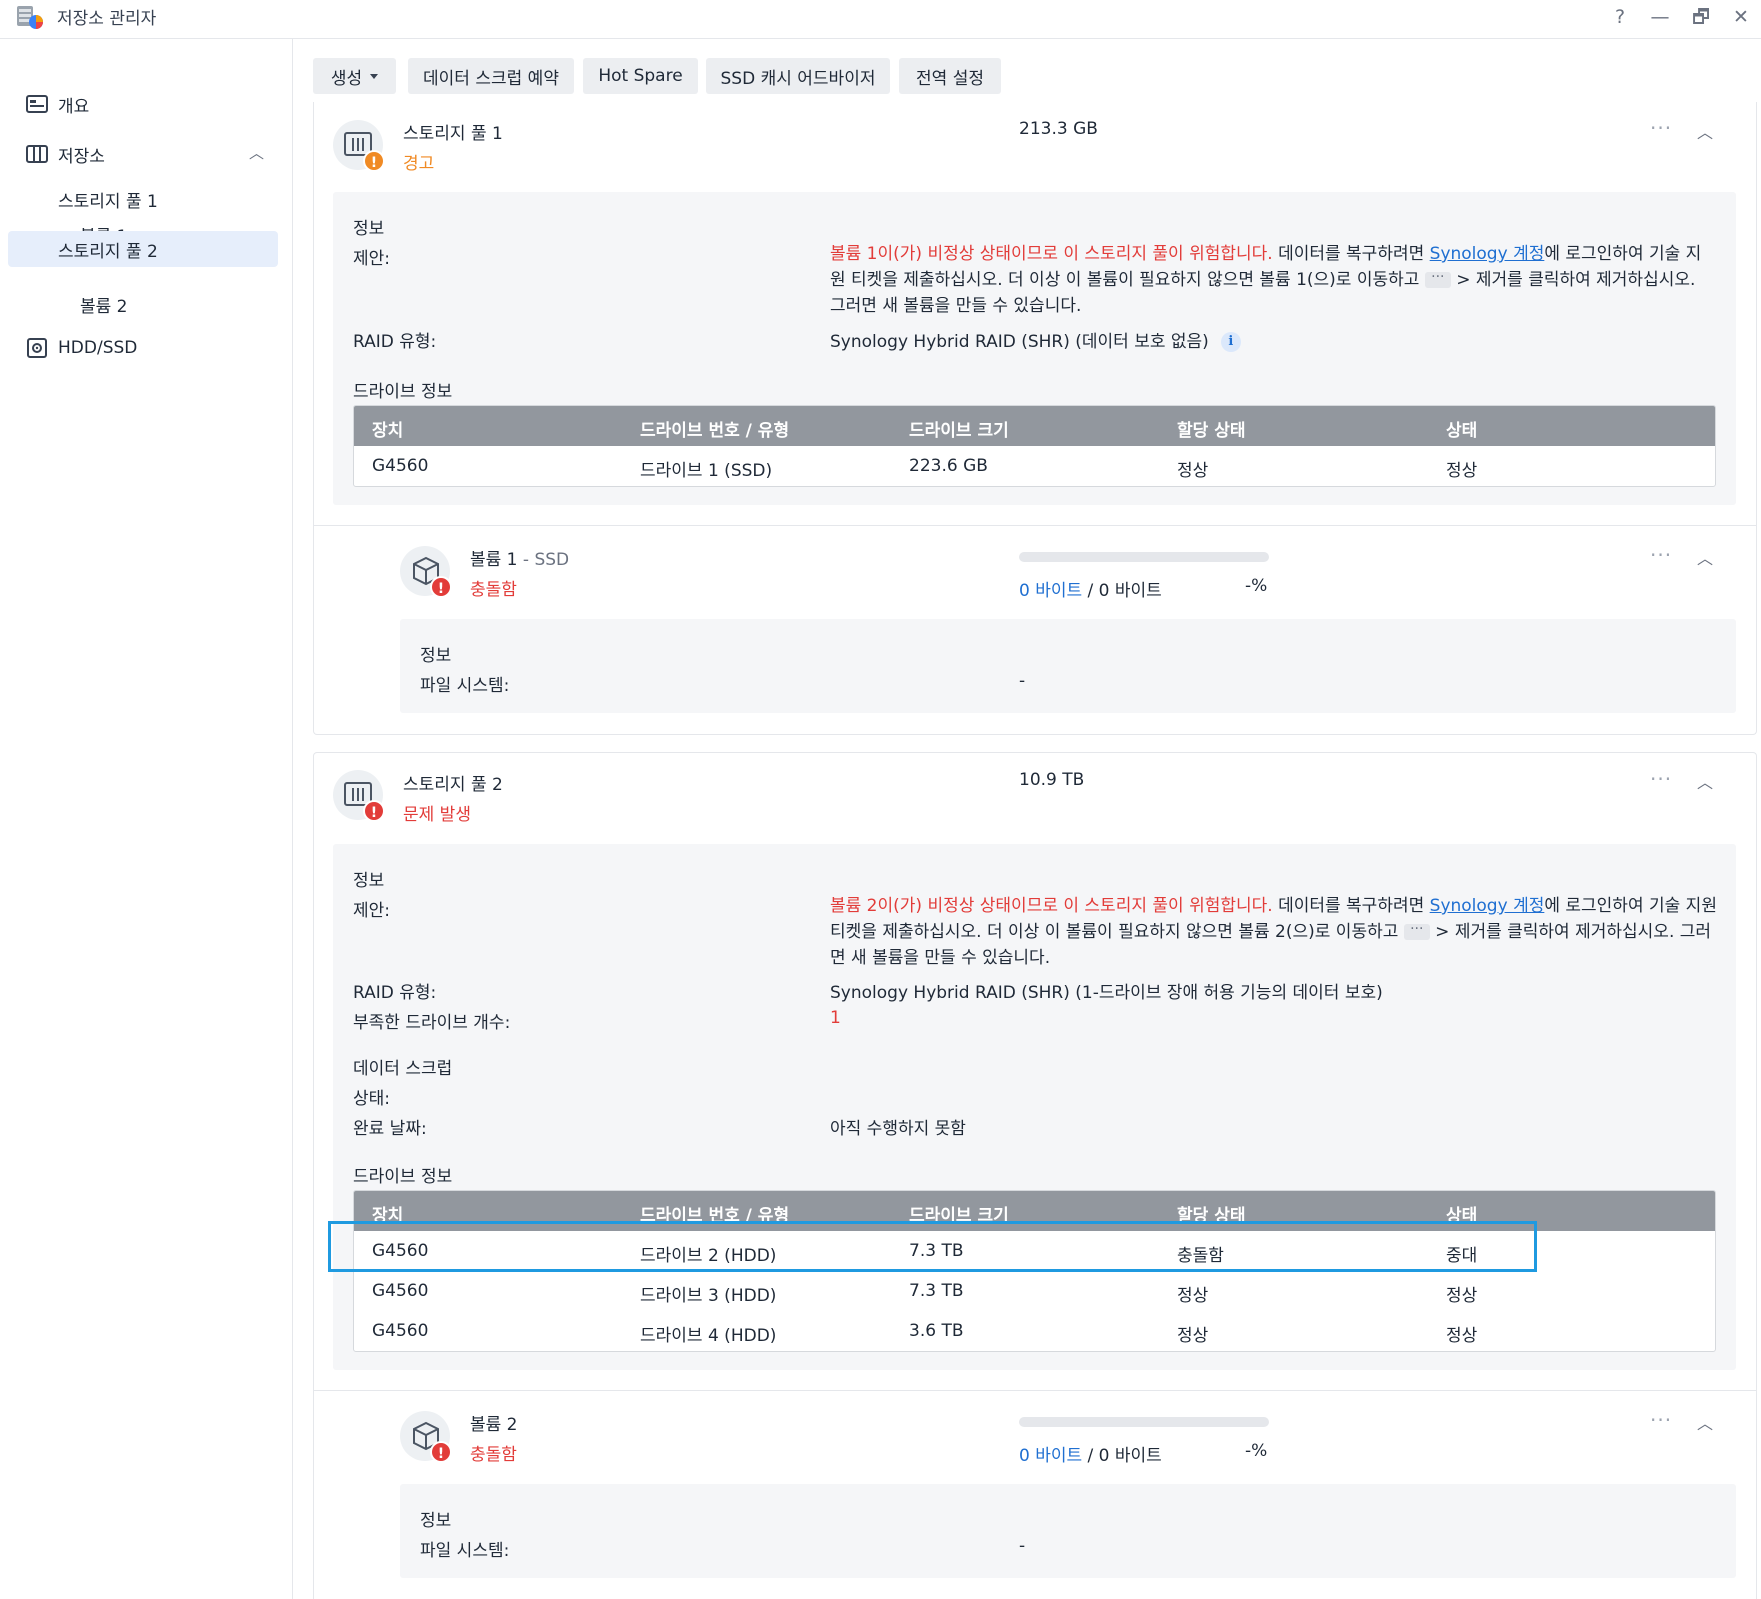 Image resolution: width=1761 pixels, height=1599 pixels. I want to click on overview-icon, so click(37, 104).